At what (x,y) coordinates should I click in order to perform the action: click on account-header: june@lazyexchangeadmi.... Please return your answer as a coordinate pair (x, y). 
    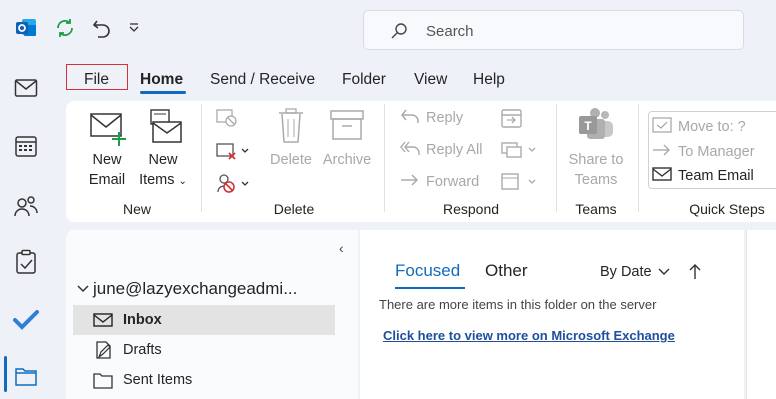
    Looking at the image, I should click on (186, 289).